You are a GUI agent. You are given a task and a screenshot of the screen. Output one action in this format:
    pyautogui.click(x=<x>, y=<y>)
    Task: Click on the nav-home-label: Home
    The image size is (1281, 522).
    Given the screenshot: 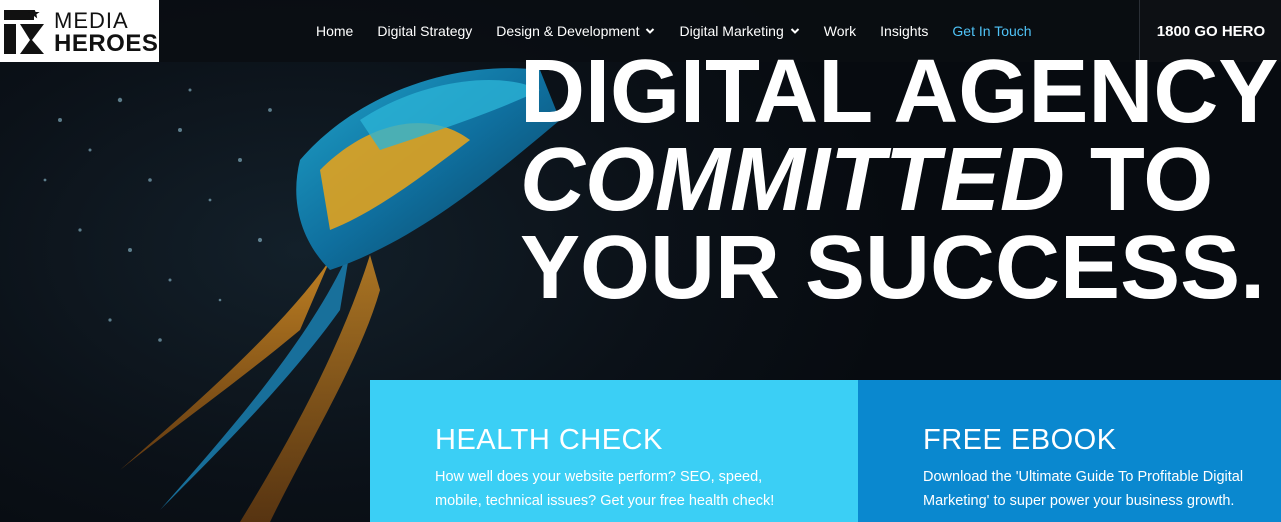 What is the action you would take?
    pyautogui.click(x=335, y=31)
    